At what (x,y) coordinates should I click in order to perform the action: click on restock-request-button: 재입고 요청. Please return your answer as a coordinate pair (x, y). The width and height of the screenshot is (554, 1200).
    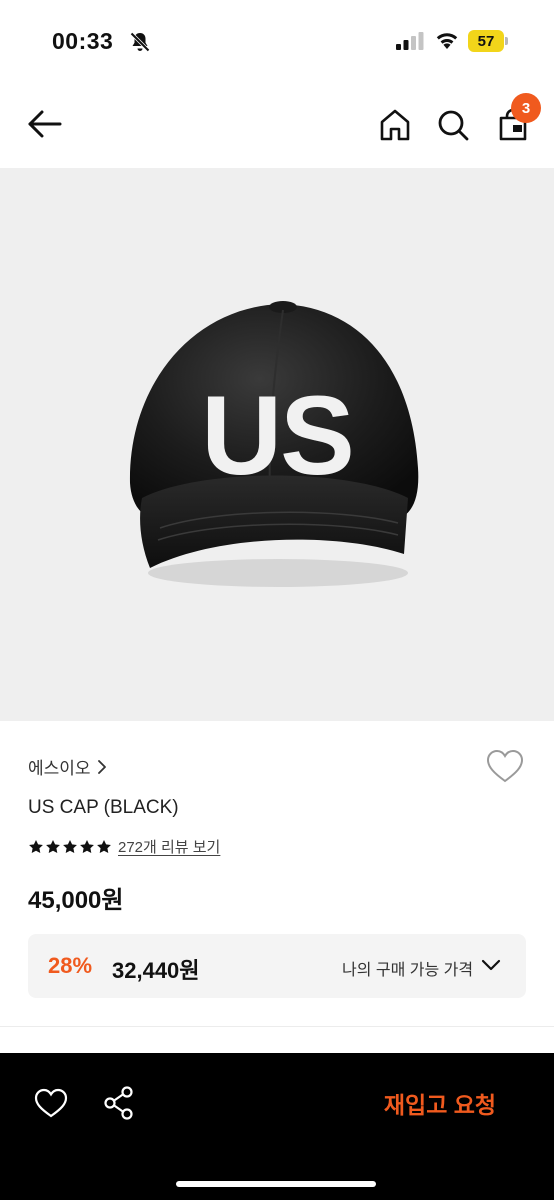
    Looking at the image, I should click on (440, 1103).